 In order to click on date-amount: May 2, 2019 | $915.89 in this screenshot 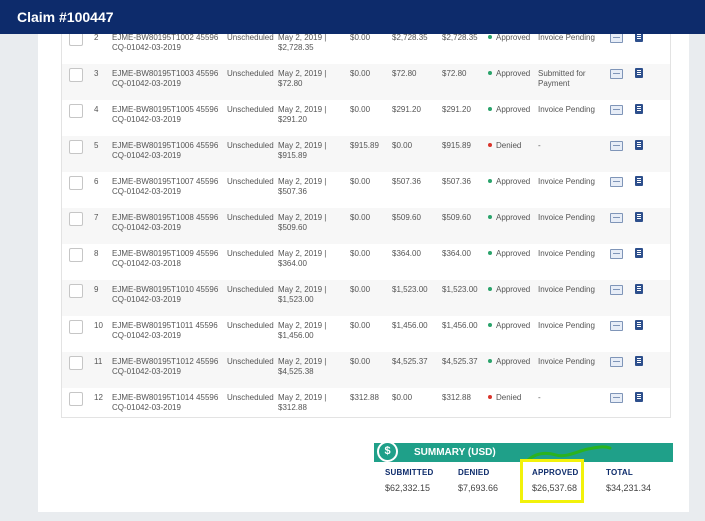, I will do `click(302, 150)`.